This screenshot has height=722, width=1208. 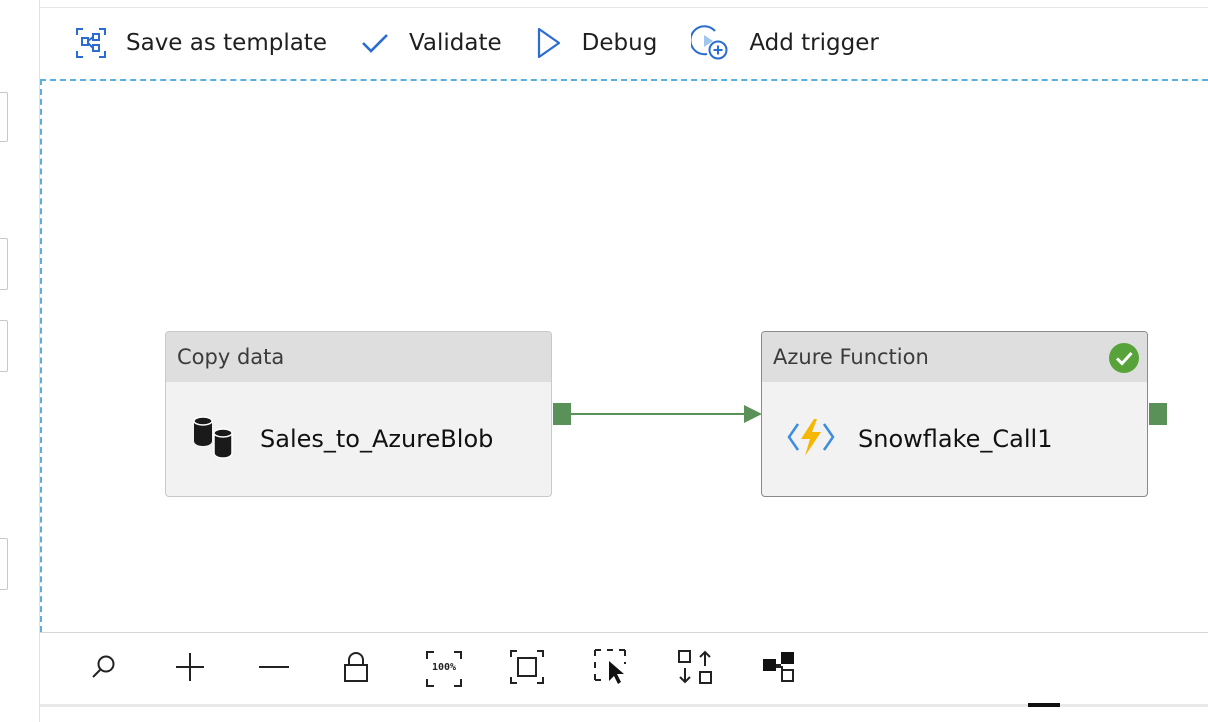 I want to click on lock-icon, so click(x=356, y=669).